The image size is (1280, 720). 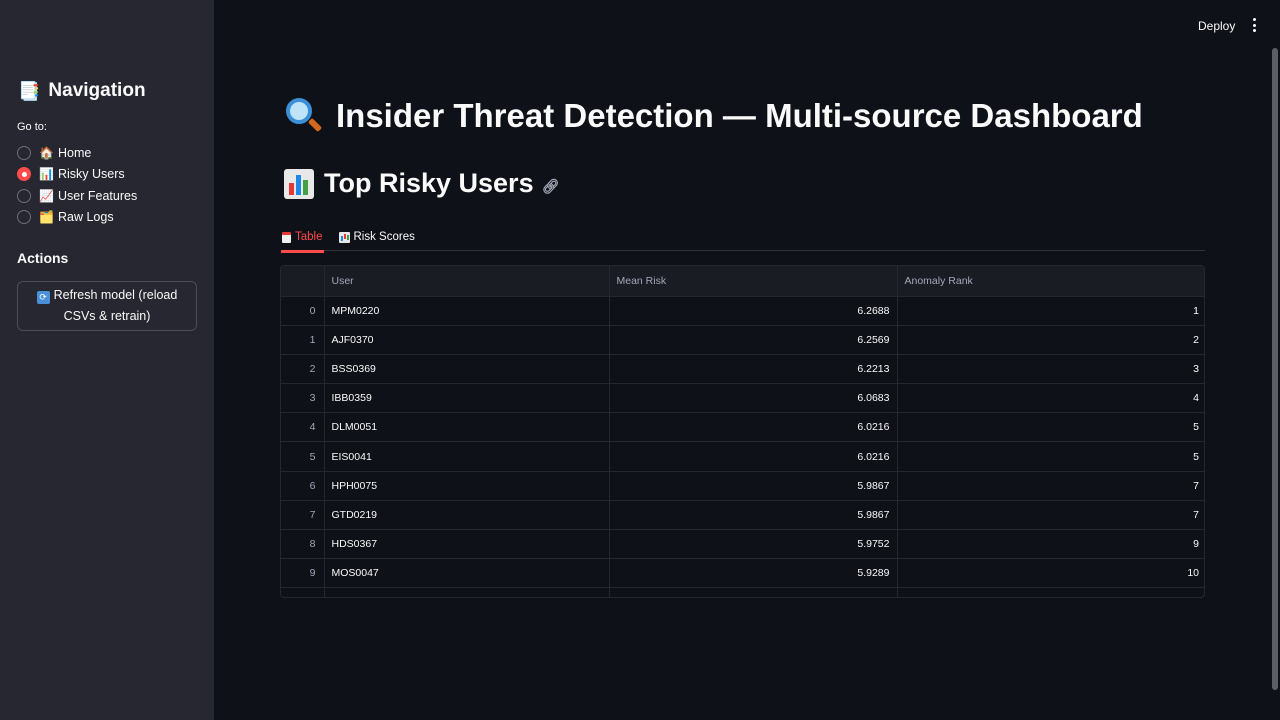 What do you see at coordinates (384, 237) in the screenshot?
I see `tab-label: Risk Scores` at bounding box center [384, 237].